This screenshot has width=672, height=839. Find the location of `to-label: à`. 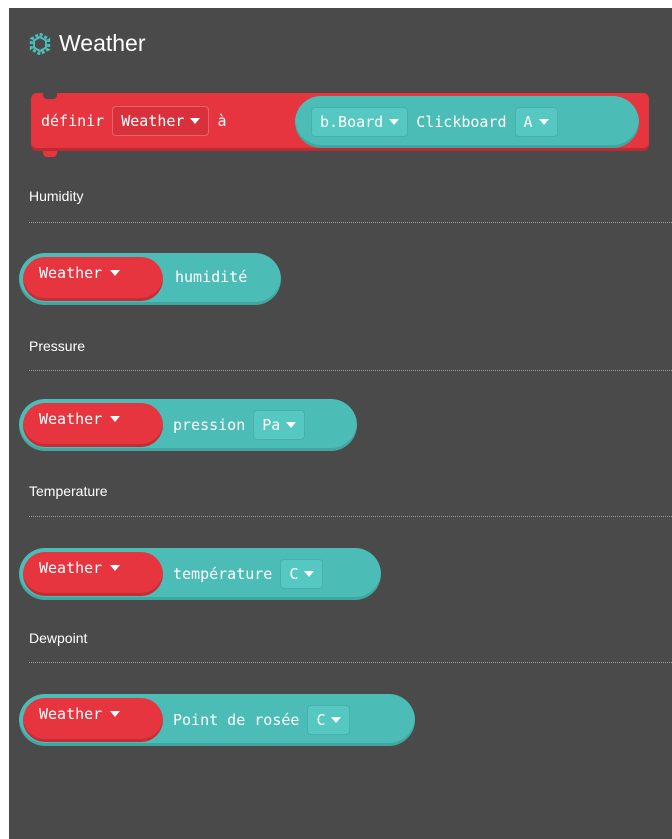

to-label: à is located at coordinates (222, 121).